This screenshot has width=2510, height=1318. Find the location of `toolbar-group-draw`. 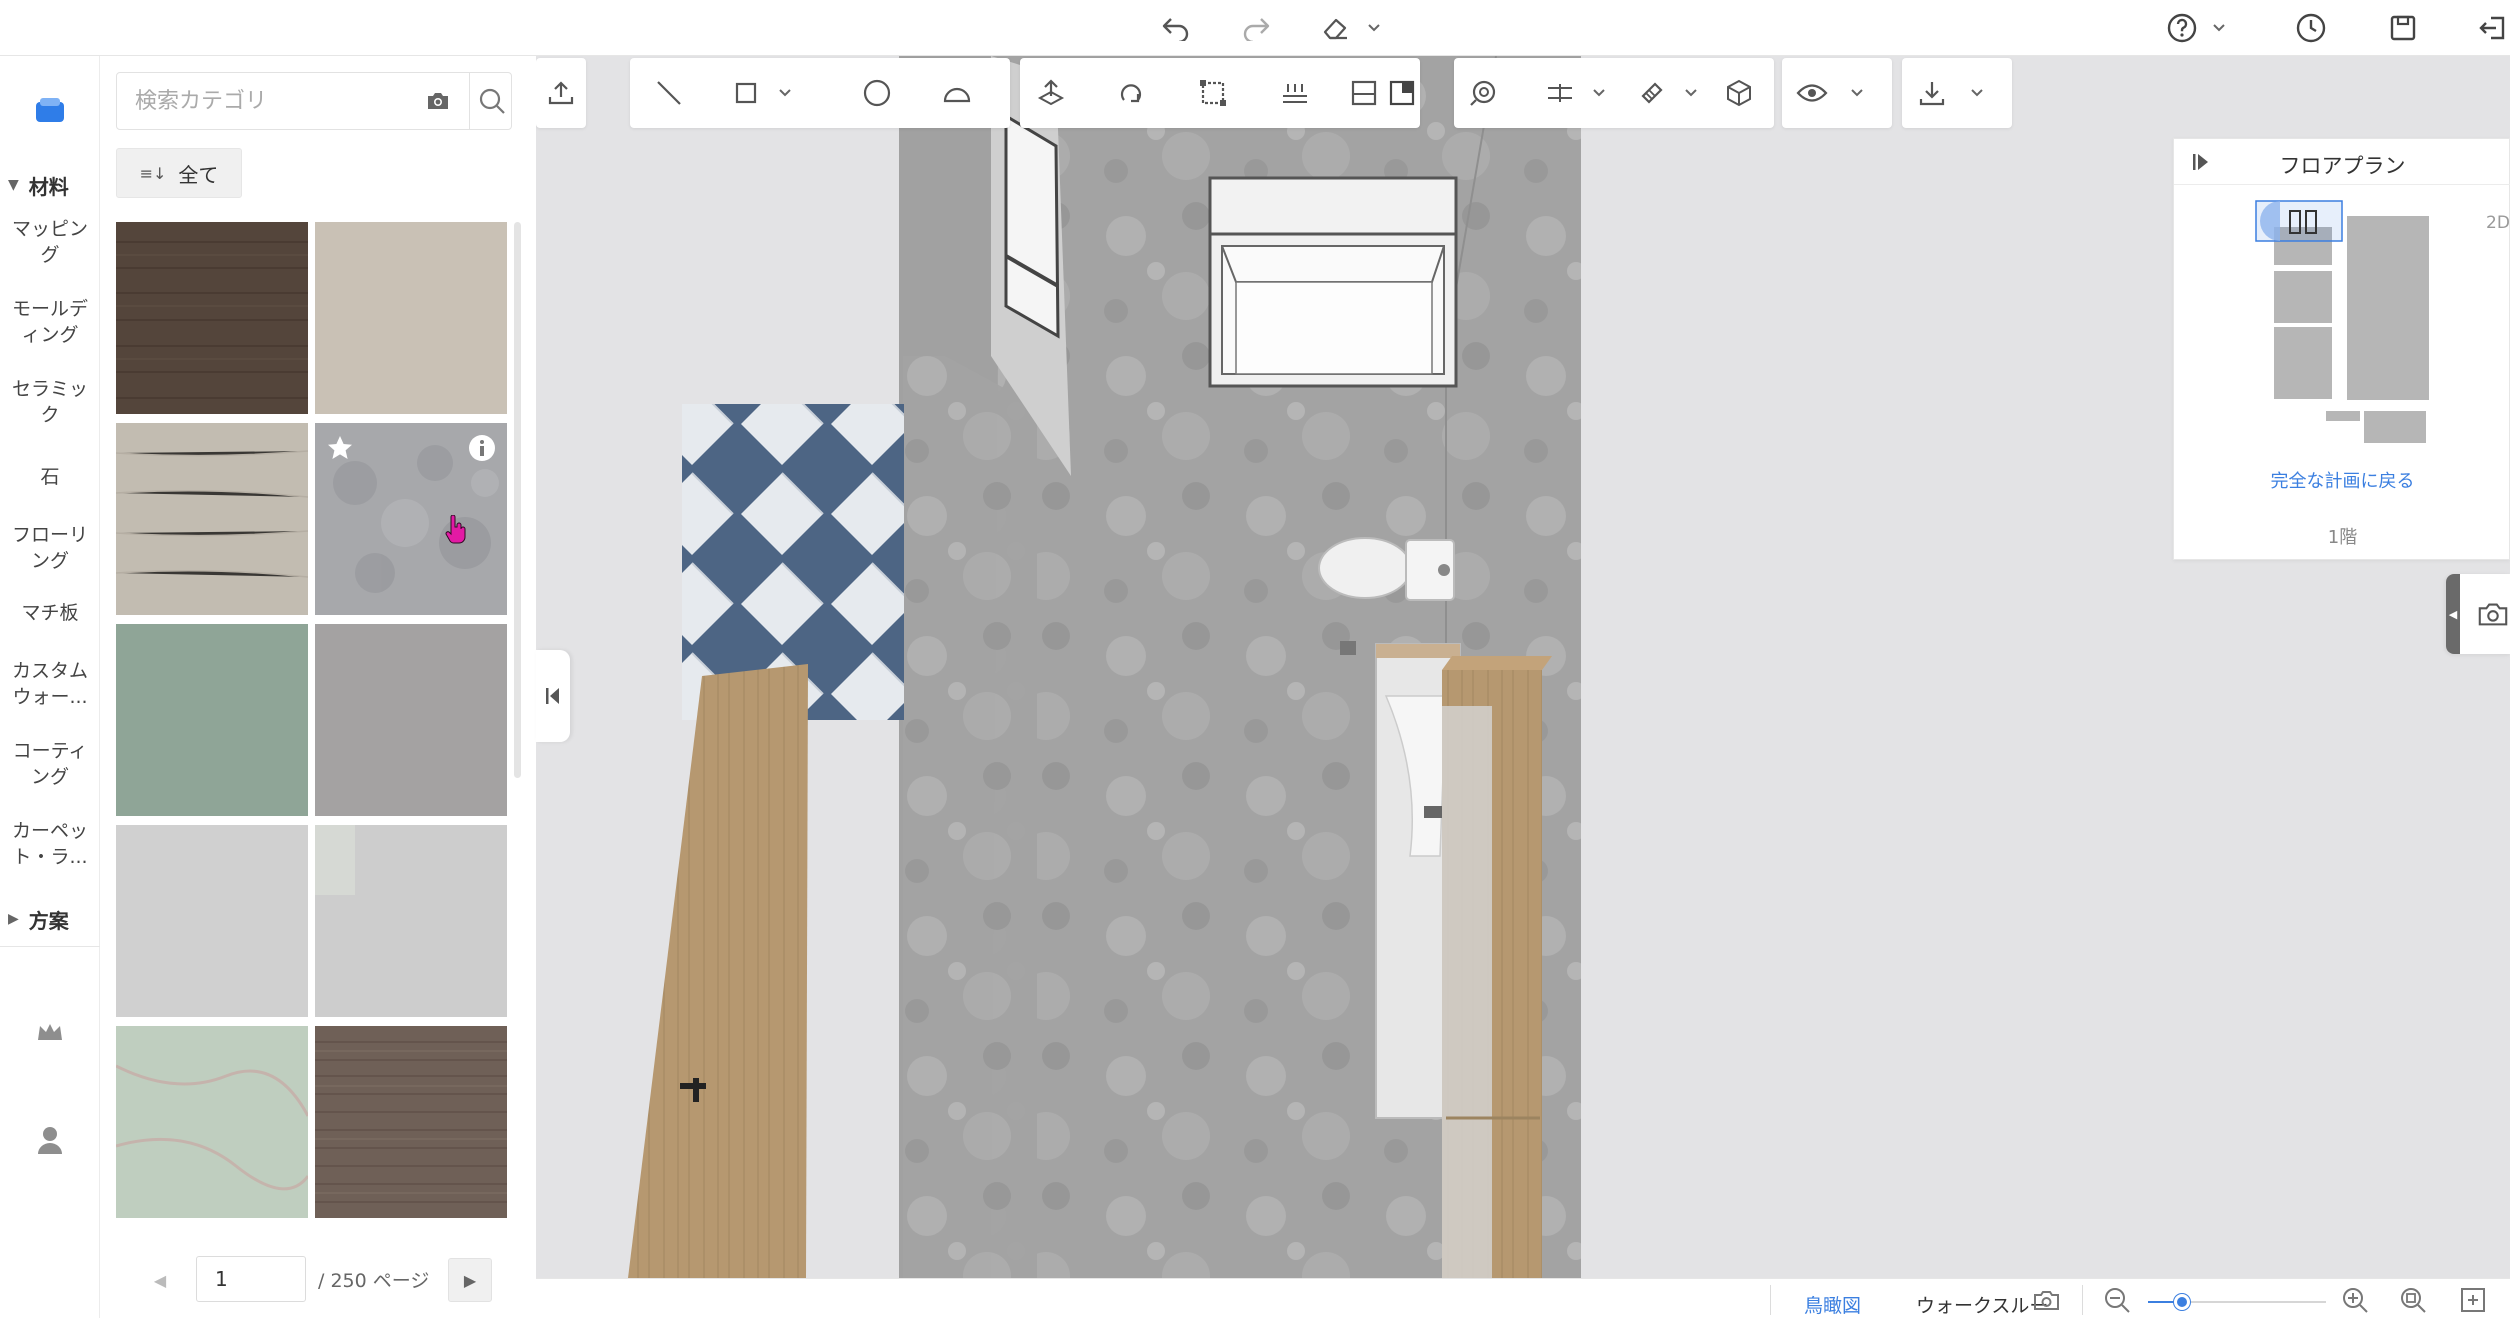

toolbar-group-draw is located at coordinates (820, 93).